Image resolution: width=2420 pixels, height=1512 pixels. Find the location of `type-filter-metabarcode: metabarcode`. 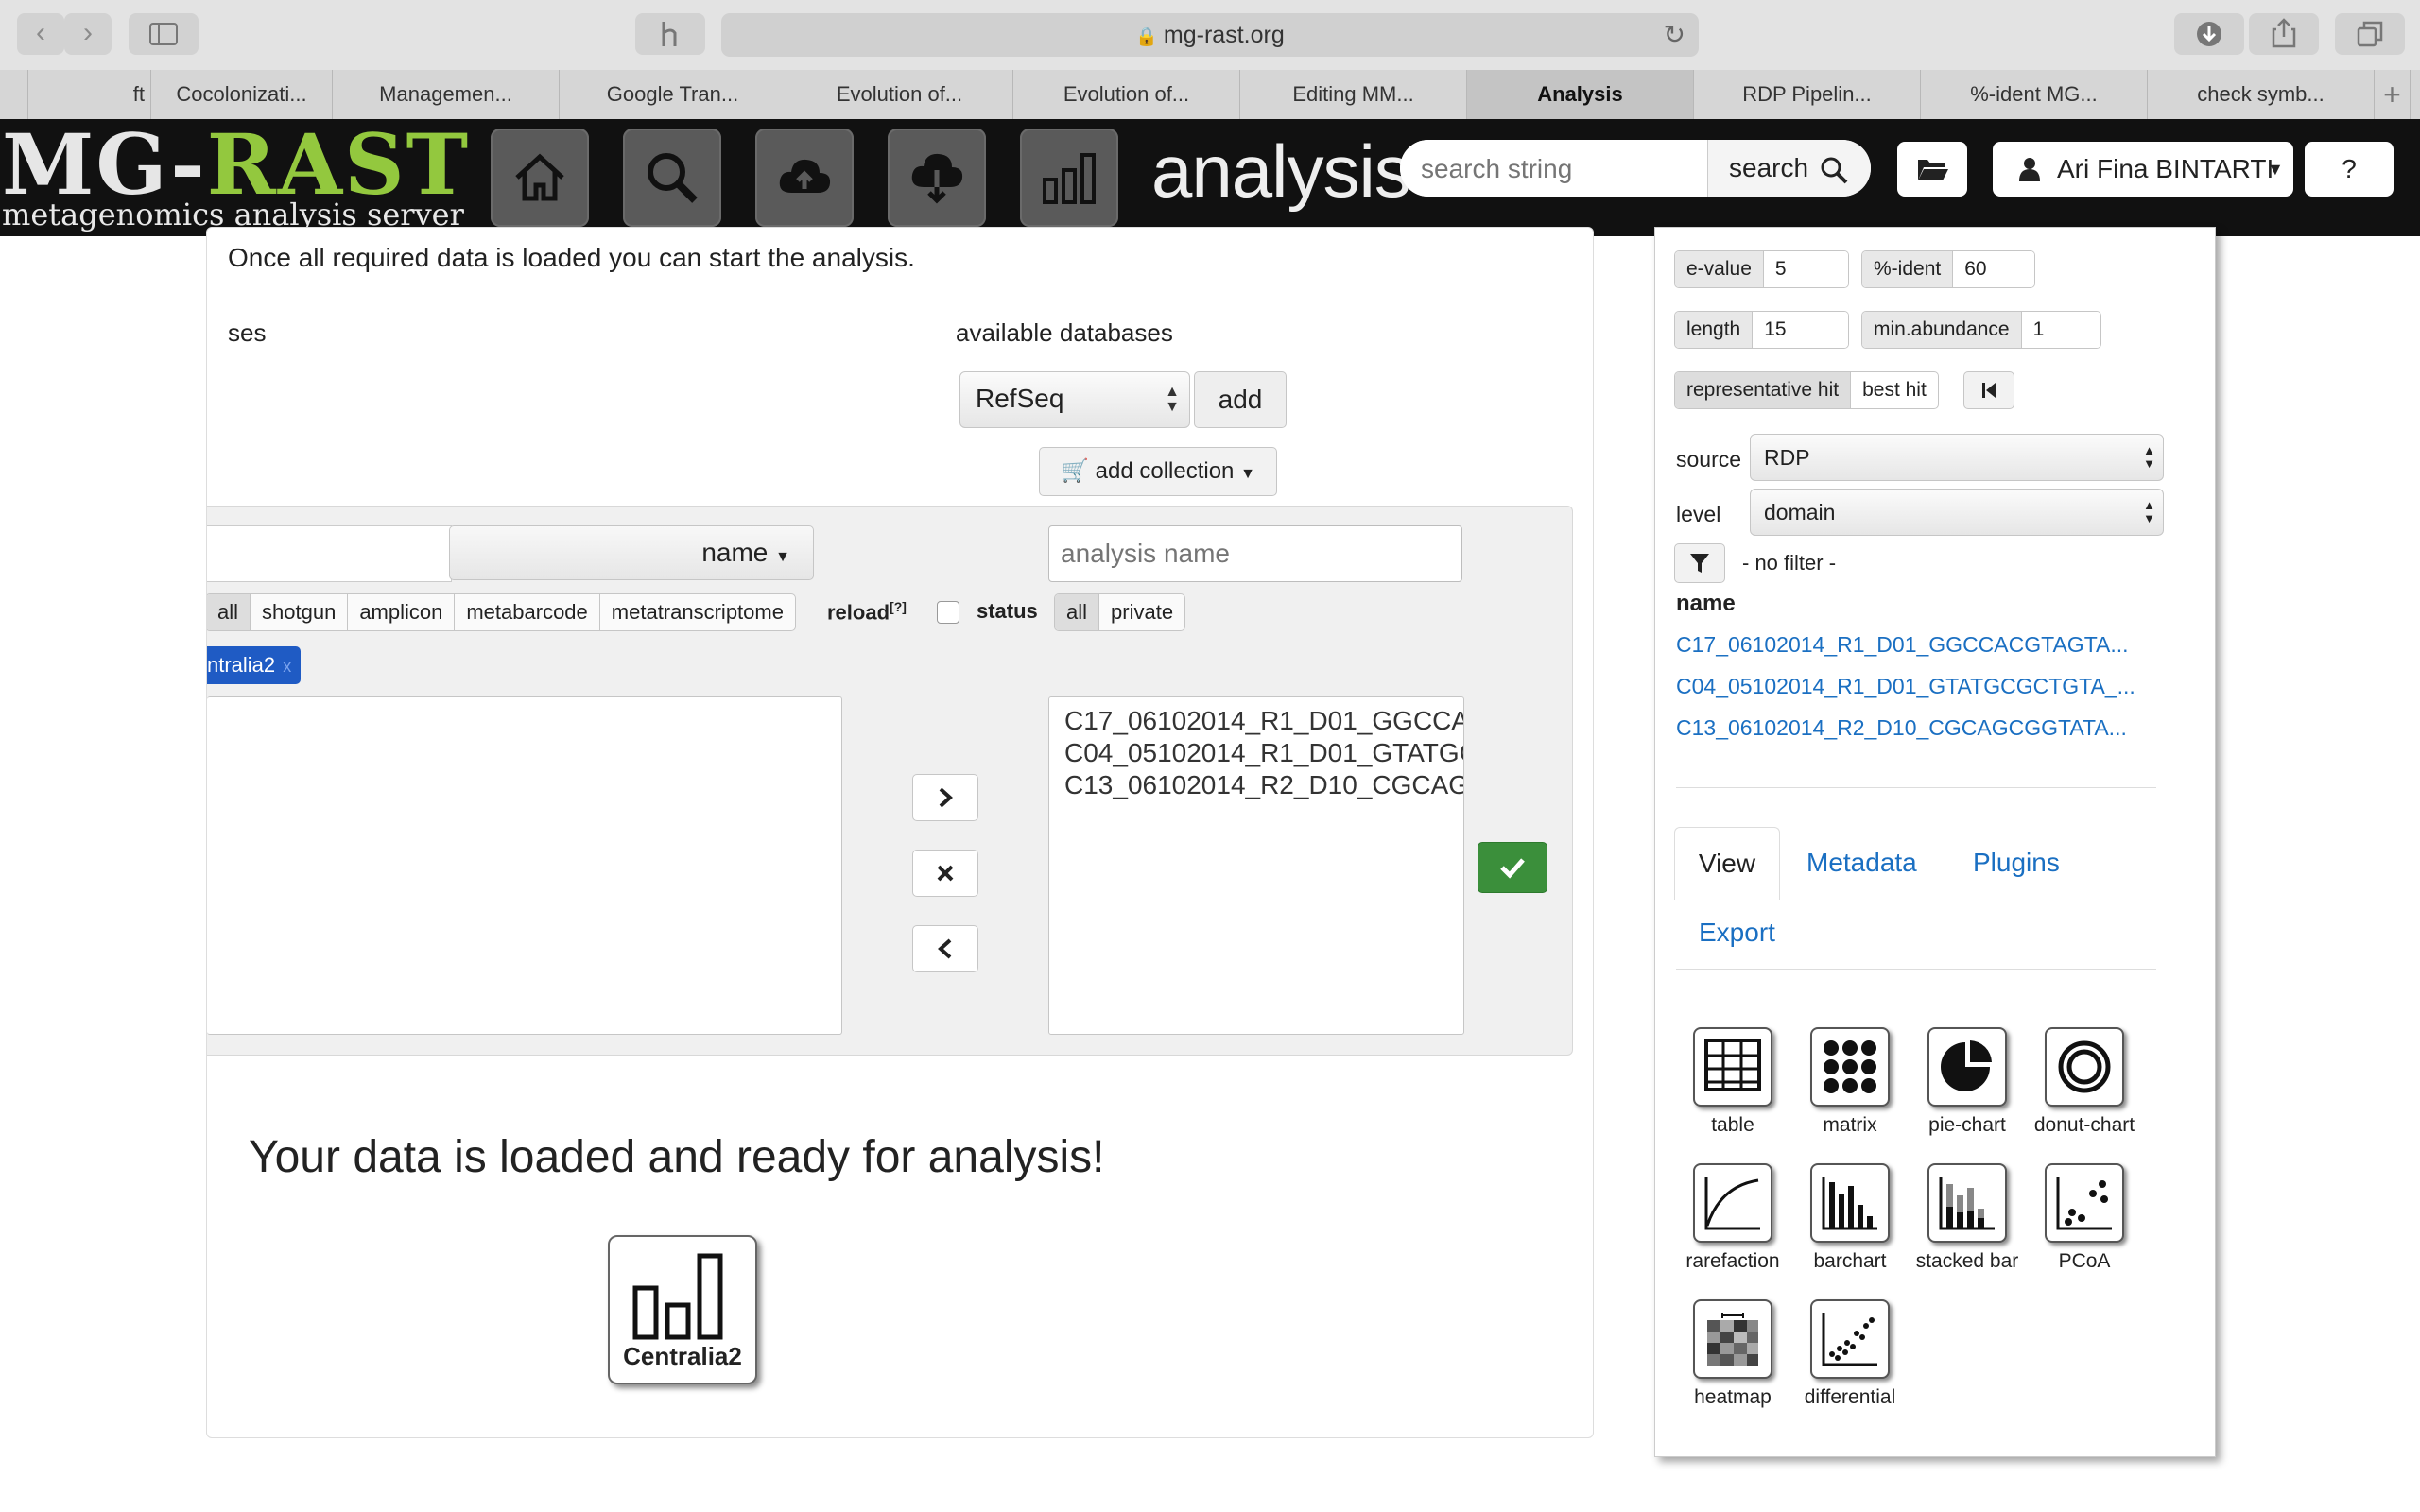

type-filter-metabarcode: metabarcode is located at coordinates (527, 612).